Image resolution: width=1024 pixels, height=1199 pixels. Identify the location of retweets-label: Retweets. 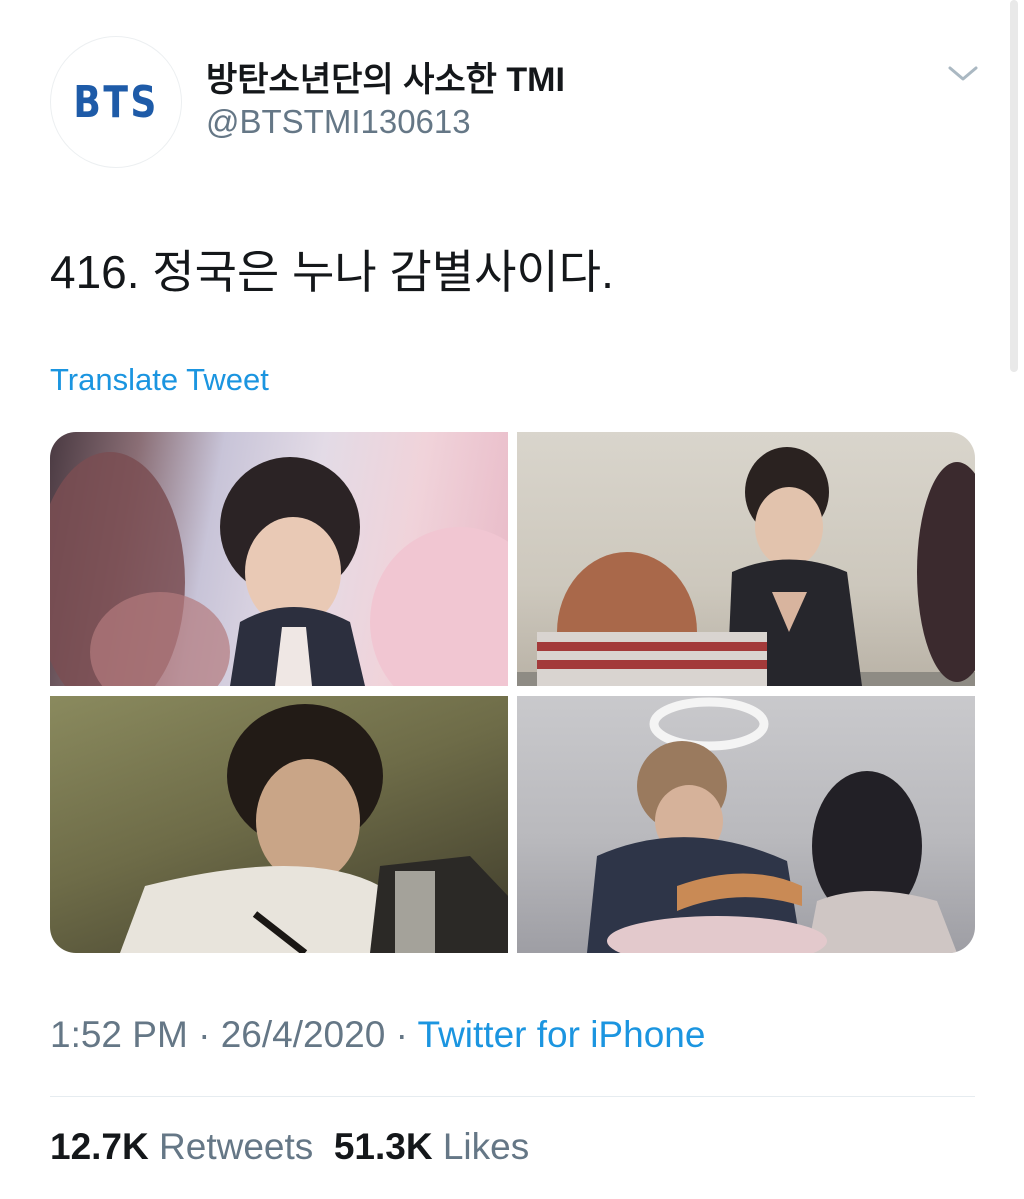
(236, 1146).